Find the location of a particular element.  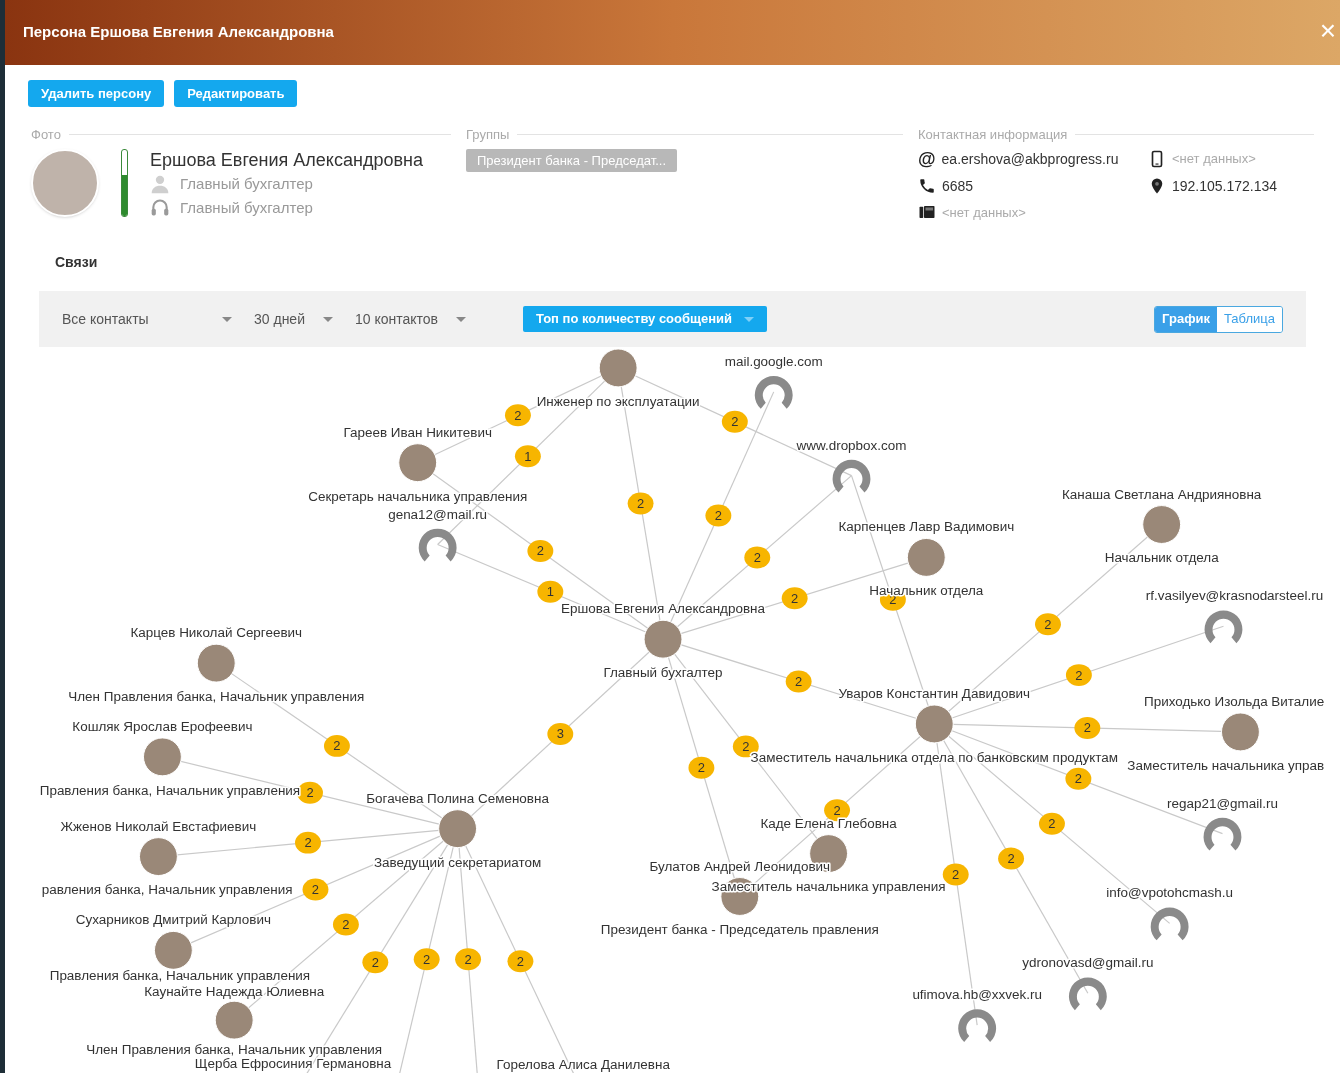

person-name-label: Карпенцев Лавр Вадимович is located at coordinates (926, 527).